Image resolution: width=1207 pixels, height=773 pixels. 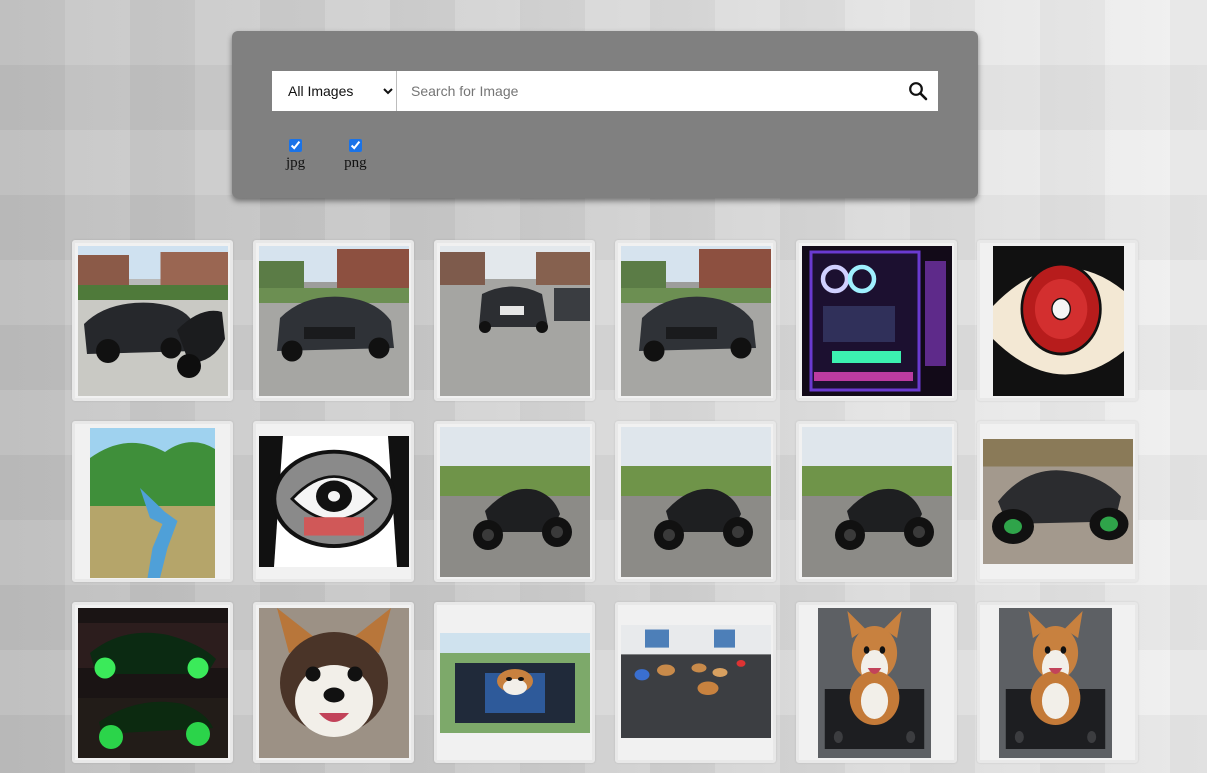 I want to click on search-icon, so click(x=918, y=91).